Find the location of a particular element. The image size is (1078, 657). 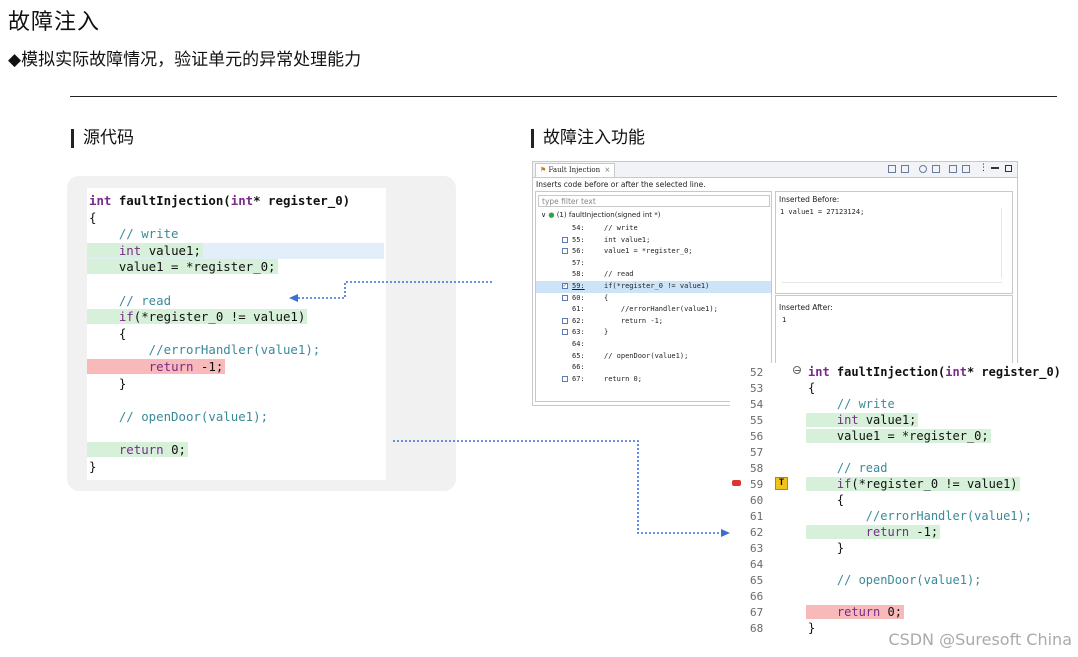

arrowhead-right is located at coordinates (725, 533).